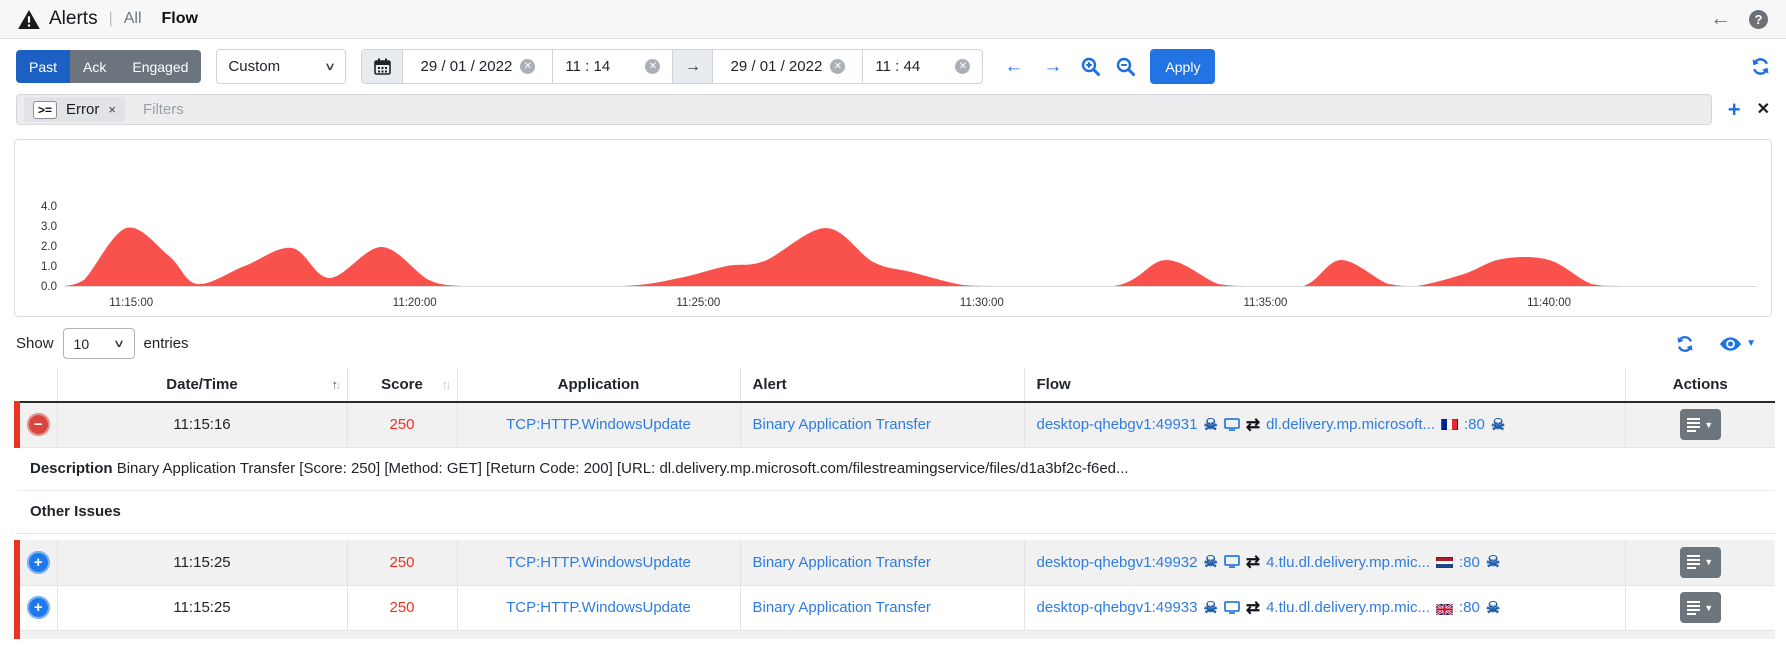 The height and width of the screenshot is (649, 1786). What do you see at coordinates (528, 66) in the screenshot?
I see `clear-date-from-icon: ✕` at bounding box center [528, 66].